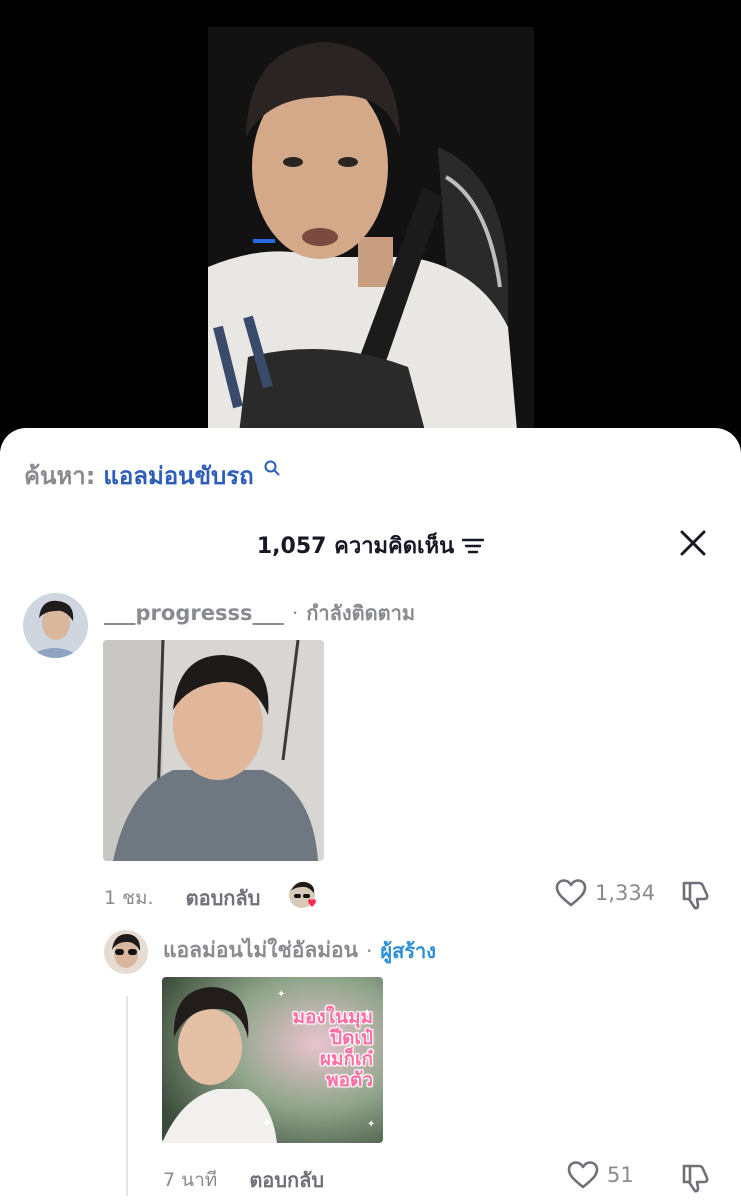 This screenshot has width=741, height=1200. What do you see at coordinates (408, 950) in the screenshot?
I see `creator-badge: ผู้สร้าง` at bounding box center [408, 950].